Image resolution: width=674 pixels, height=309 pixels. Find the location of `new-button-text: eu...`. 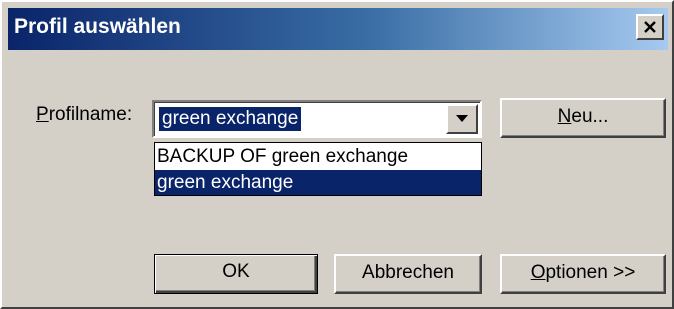

new-button-text: eu... is located at coordinates (590, 116).